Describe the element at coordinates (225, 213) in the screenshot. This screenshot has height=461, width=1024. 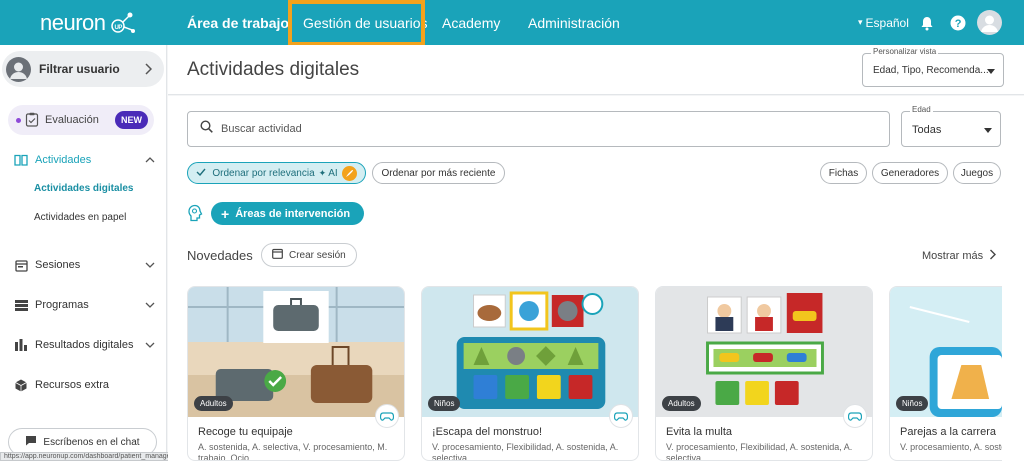
I see `plus-icon: +` at that location.